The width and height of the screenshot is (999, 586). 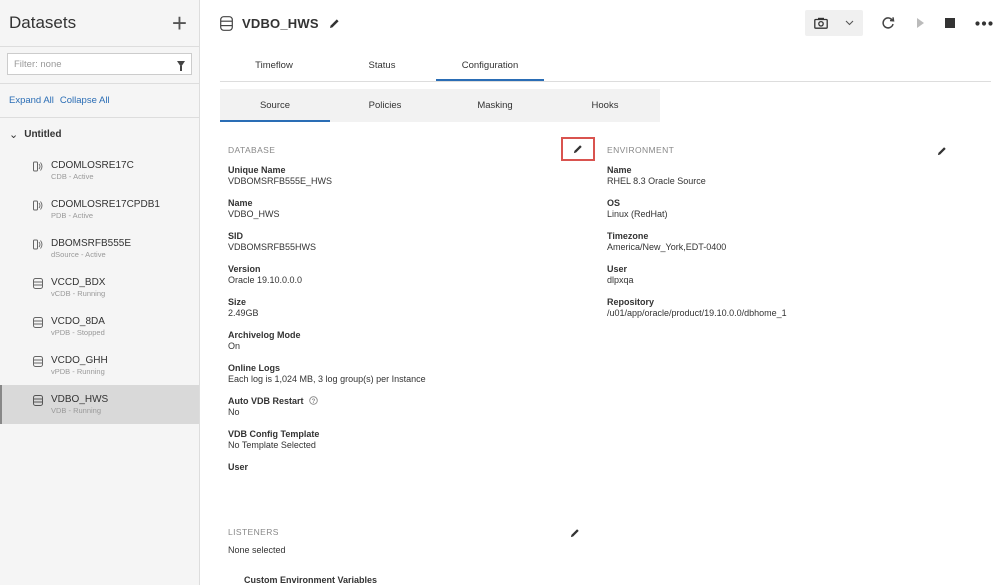 I want to click on environment-heading: ENVIRONMENT, so click(x=641, y=150).